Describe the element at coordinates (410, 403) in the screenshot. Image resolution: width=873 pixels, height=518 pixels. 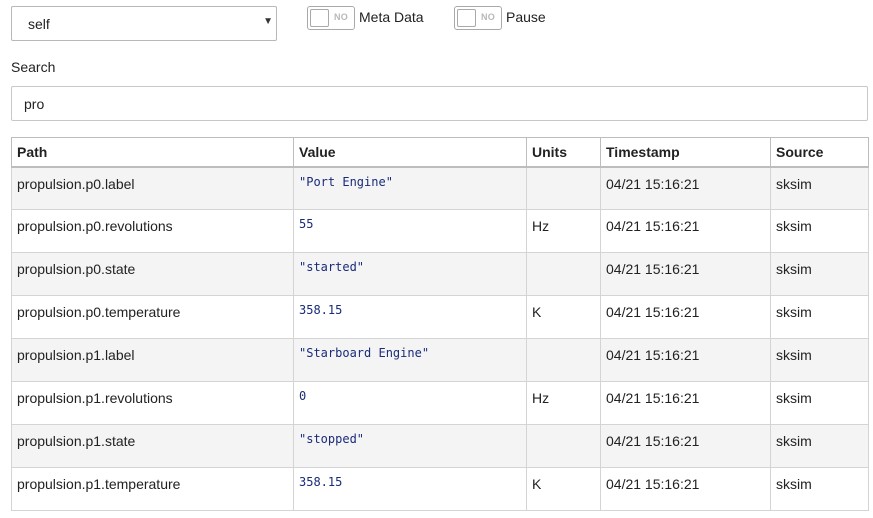
I see `cell-value: 0` at that location.